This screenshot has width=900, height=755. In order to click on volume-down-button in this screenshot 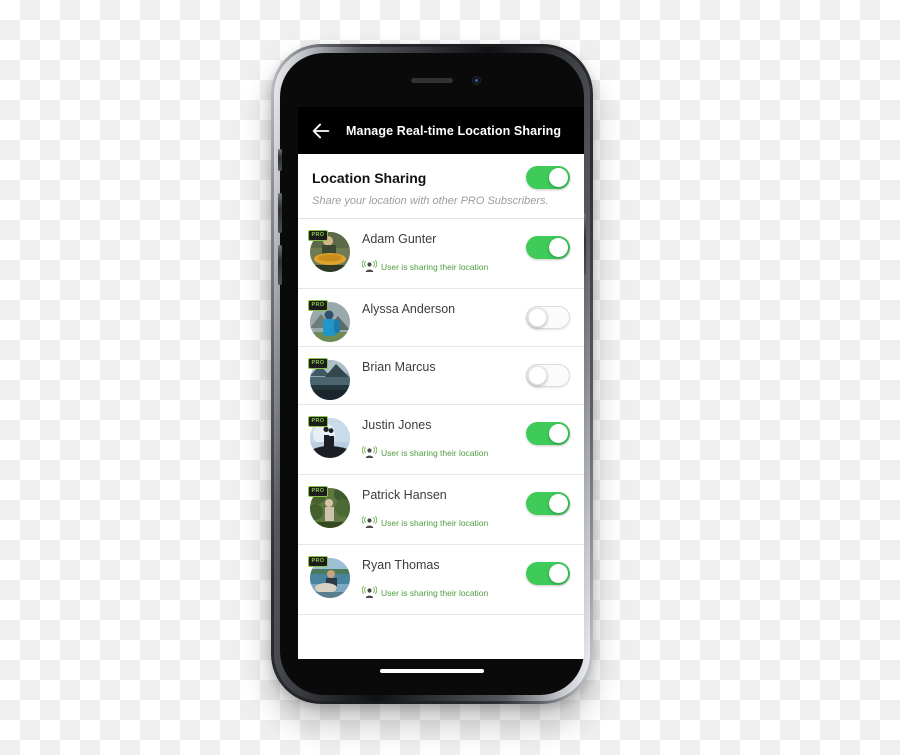, I will do `click(280, 265)`.